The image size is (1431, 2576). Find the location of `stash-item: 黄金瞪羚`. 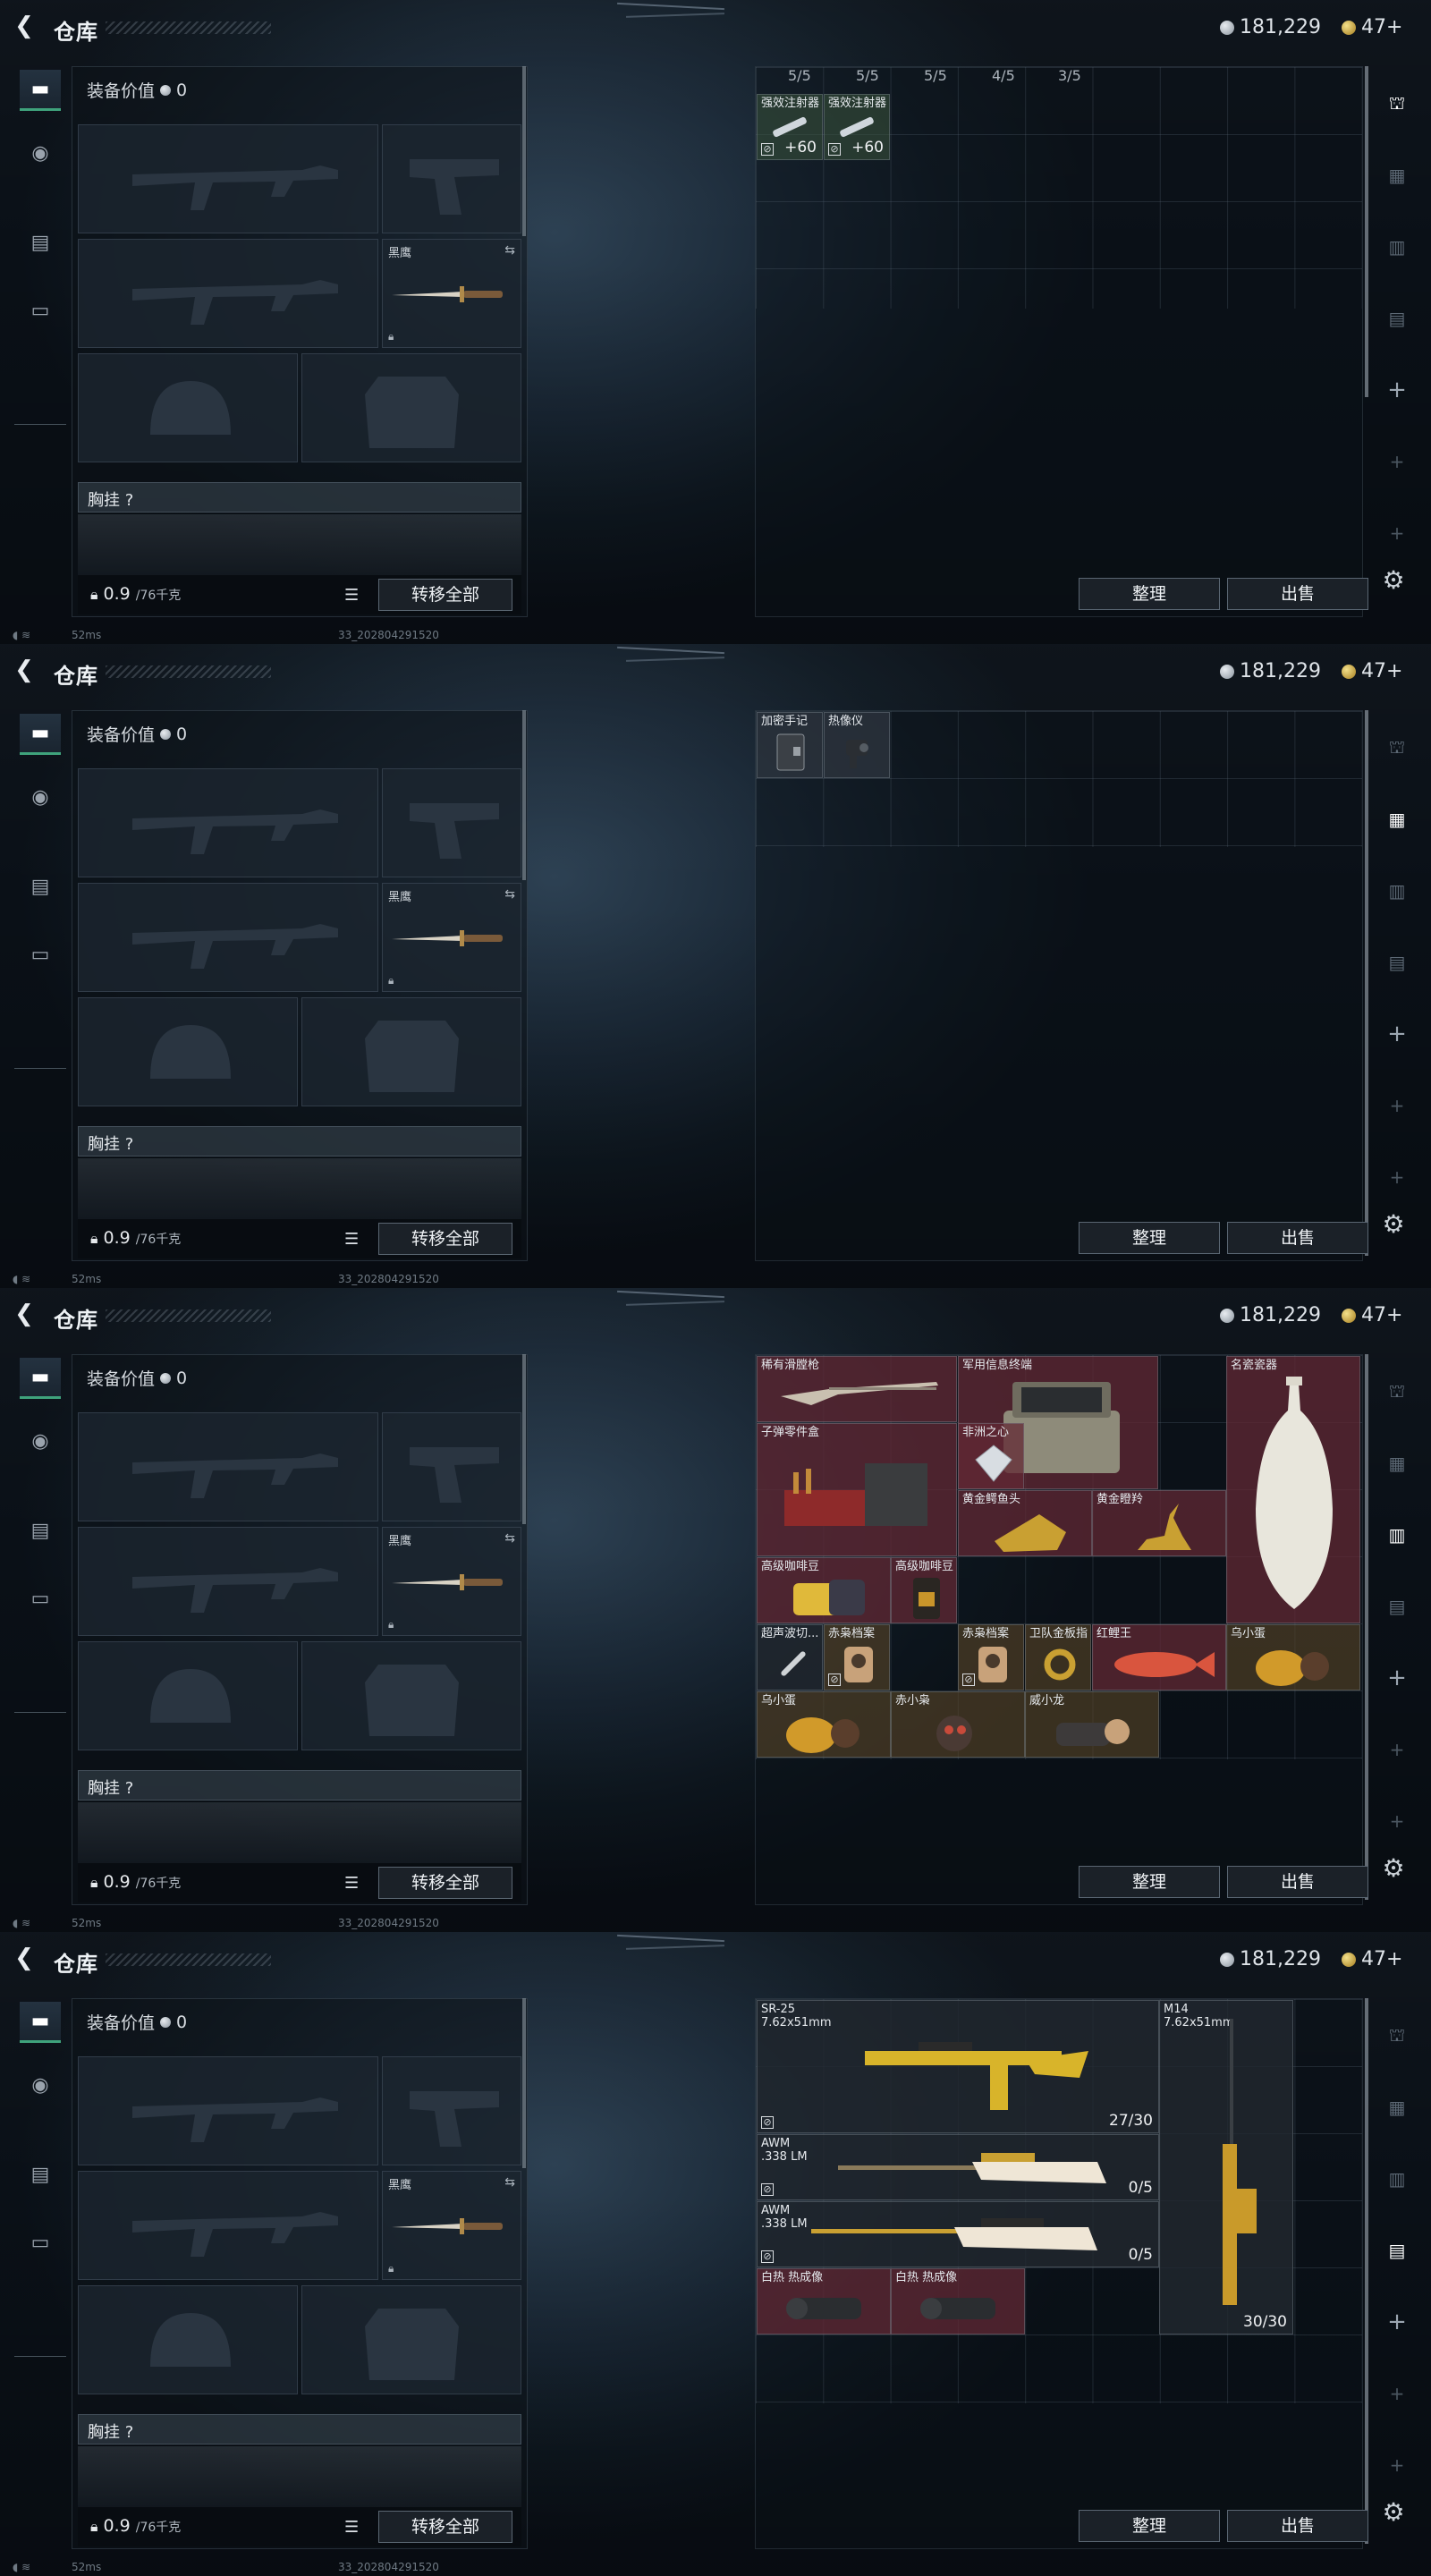

stash-item: 黄金瞪羚 is located at coordinates (1159, 1523).